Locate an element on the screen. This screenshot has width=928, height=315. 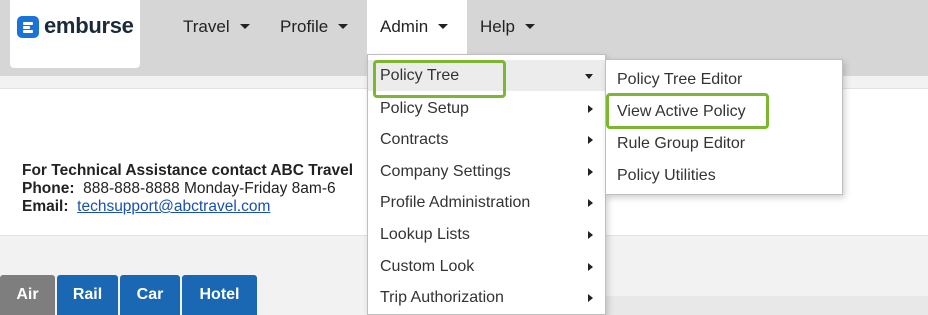
tab-air-label: Air is located at coordinates (27, 294).